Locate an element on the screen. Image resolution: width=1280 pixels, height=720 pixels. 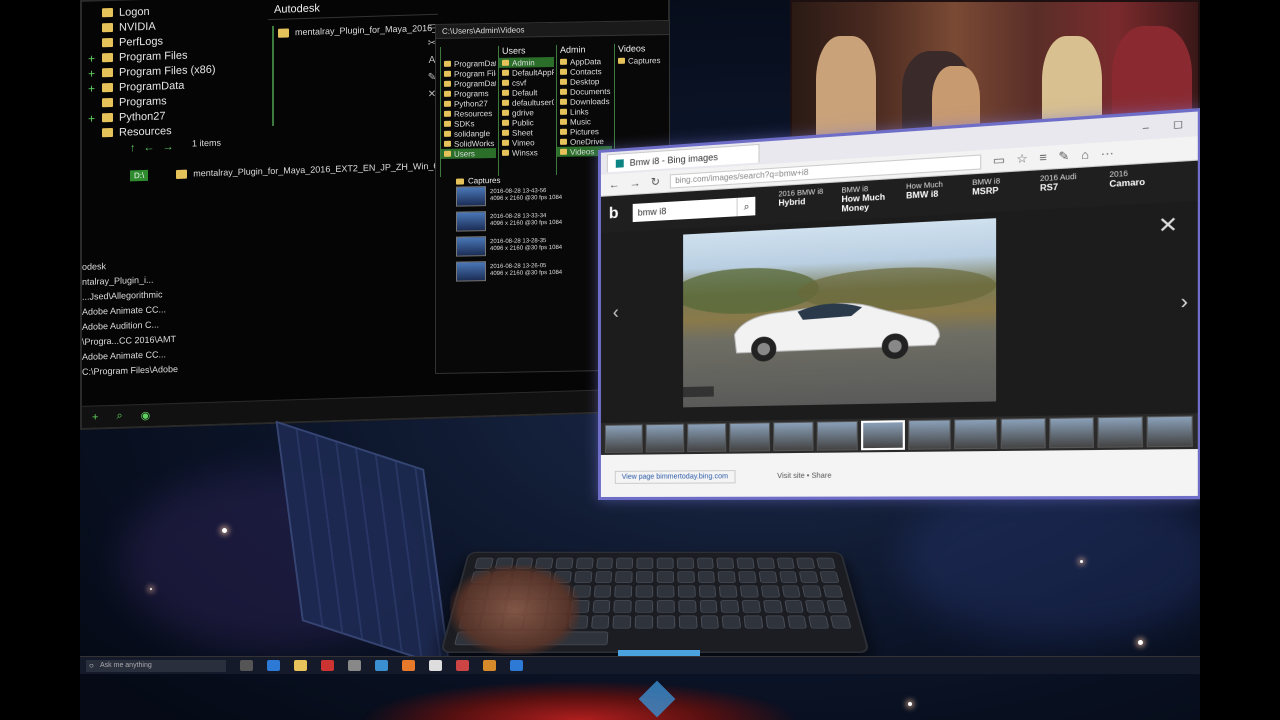
folder-item: Program Files is located at coordinates (468, 73).